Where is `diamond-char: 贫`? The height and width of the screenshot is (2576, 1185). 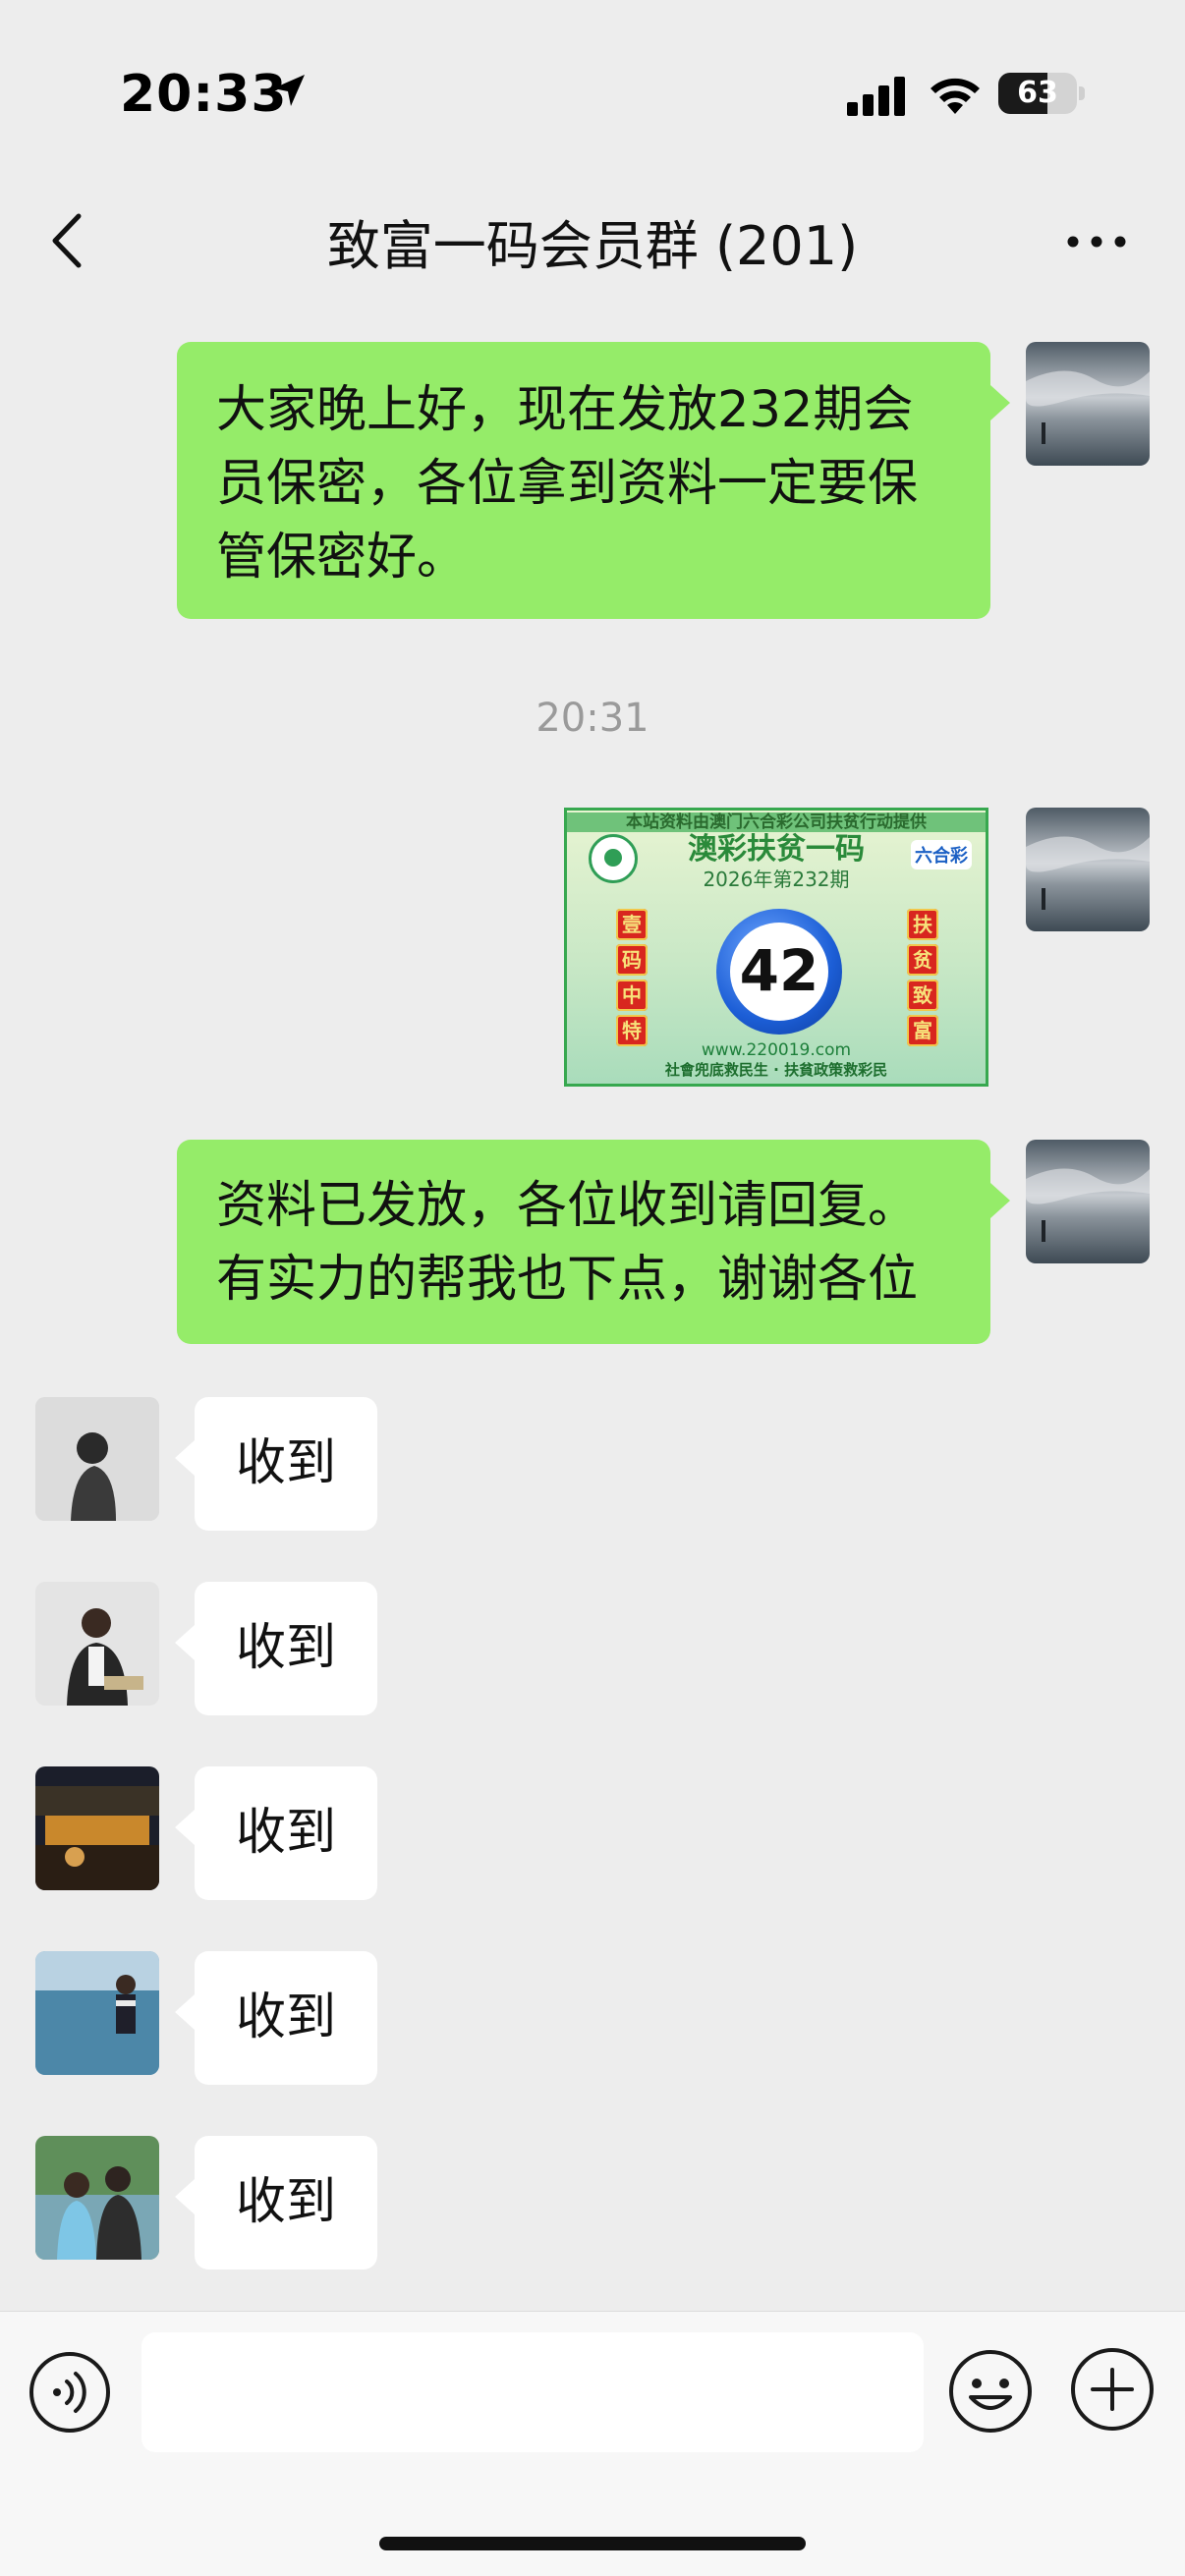
diamond-char: 贫 is located at coordinates (923, 960).